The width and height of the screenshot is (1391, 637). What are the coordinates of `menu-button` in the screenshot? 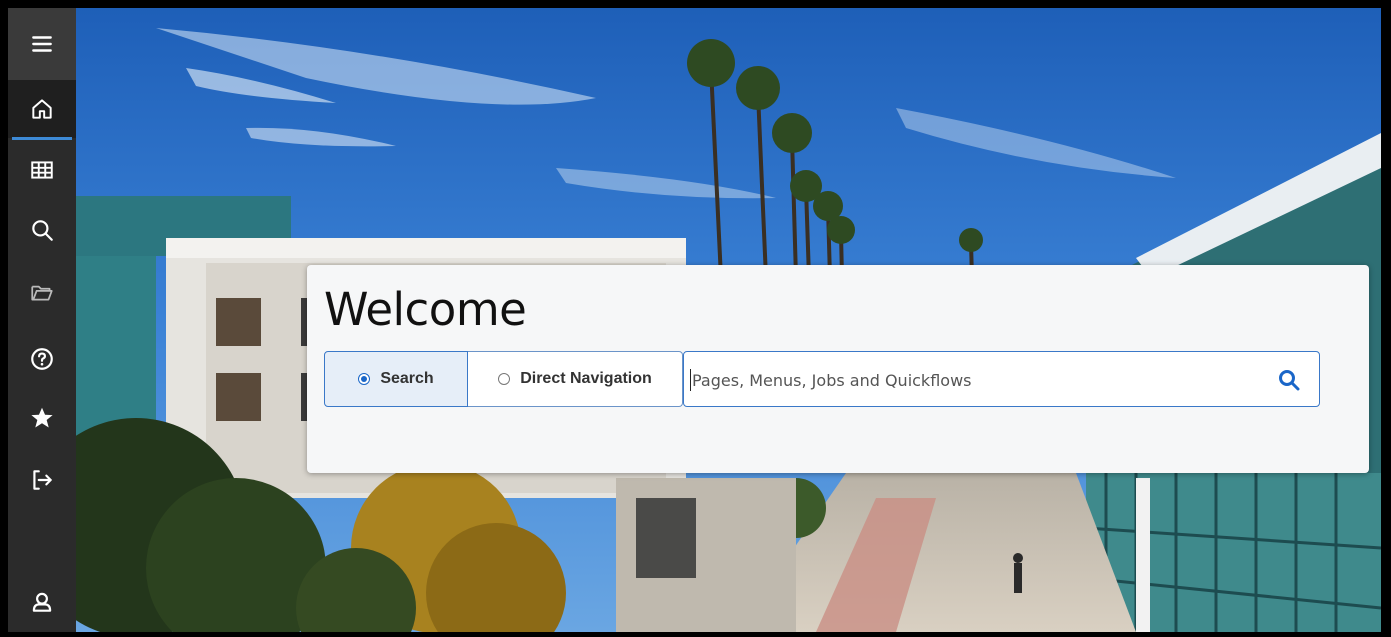 It's located at (42, 44).